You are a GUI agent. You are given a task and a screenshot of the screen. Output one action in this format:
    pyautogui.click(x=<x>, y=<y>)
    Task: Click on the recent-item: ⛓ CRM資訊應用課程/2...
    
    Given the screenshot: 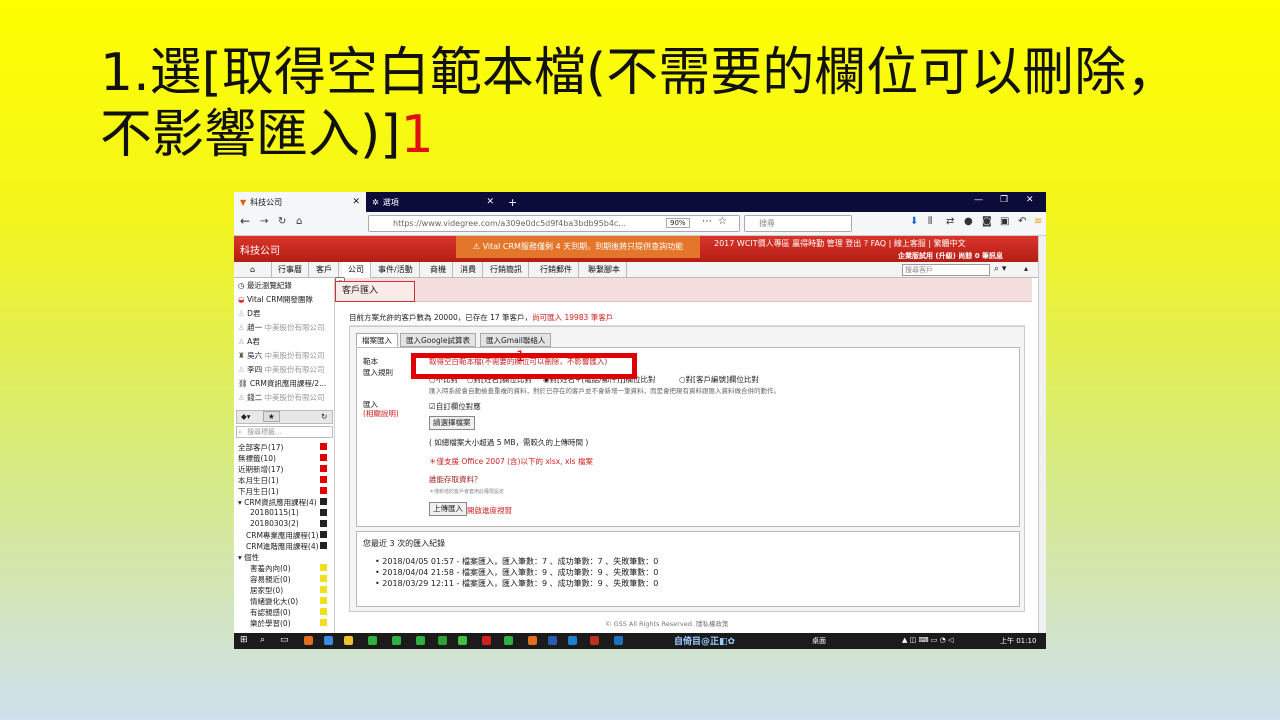 What is the action you would take?
    pyautogui.click(x=282, y=383)
    